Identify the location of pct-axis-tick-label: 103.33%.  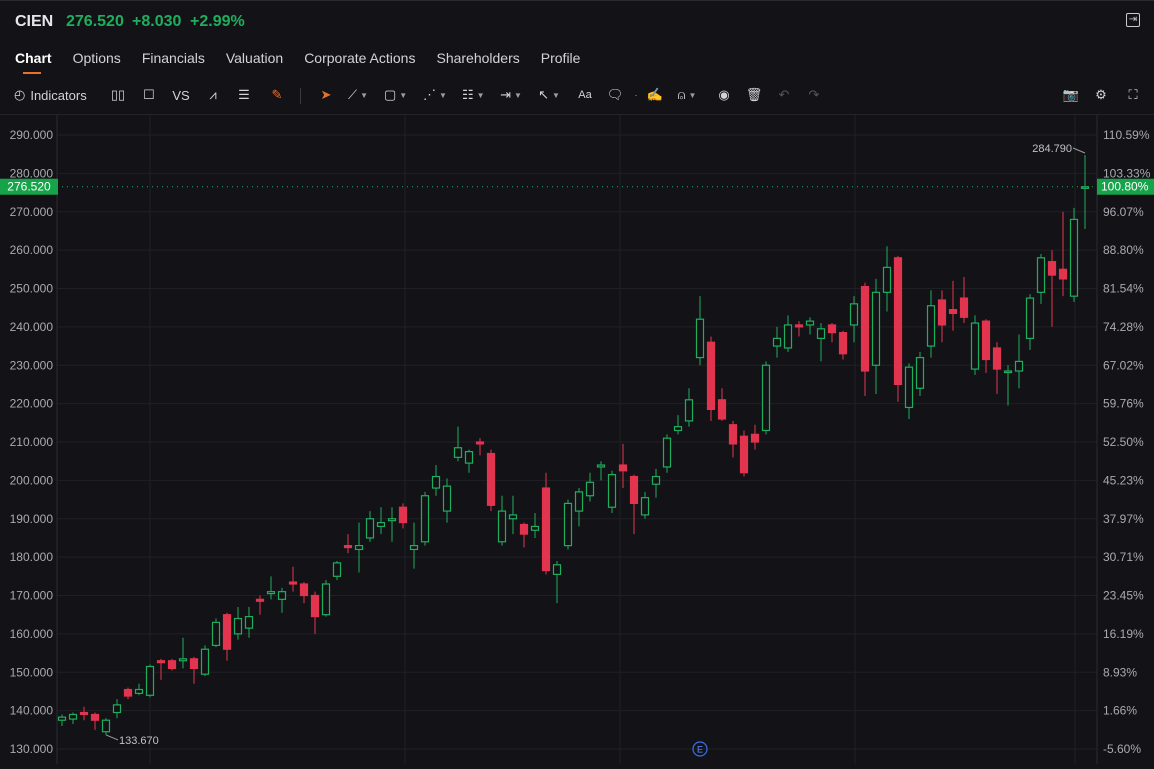
(1127, 173).